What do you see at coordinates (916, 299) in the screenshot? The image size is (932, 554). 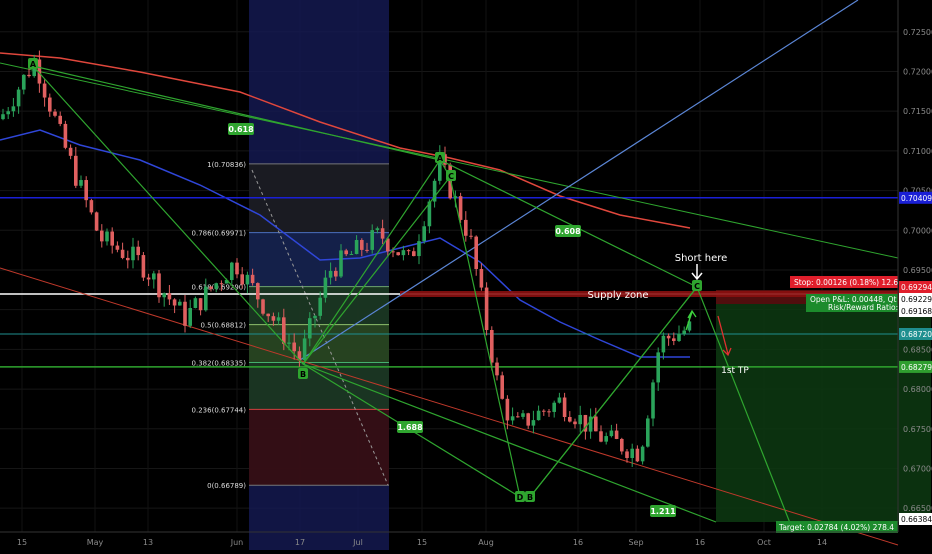 I see `price-label-text: 0.69229` at bounding box center [916, 299].